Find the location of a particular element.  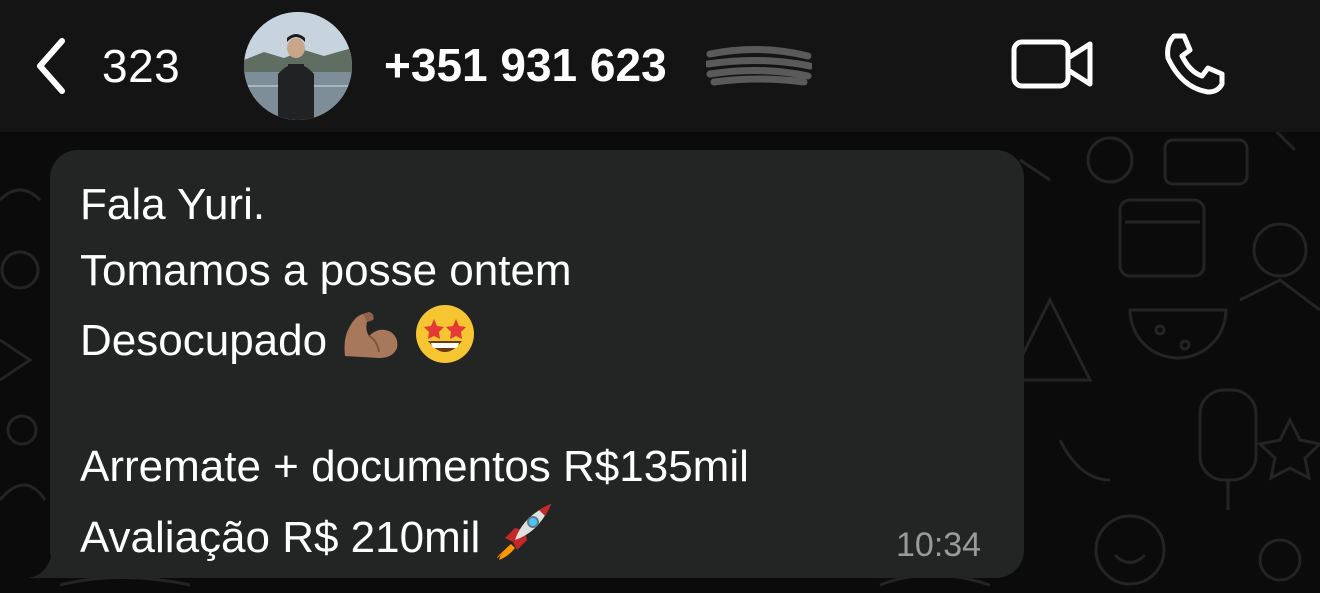

rocket-emoji is located at coordinates (524, 540).